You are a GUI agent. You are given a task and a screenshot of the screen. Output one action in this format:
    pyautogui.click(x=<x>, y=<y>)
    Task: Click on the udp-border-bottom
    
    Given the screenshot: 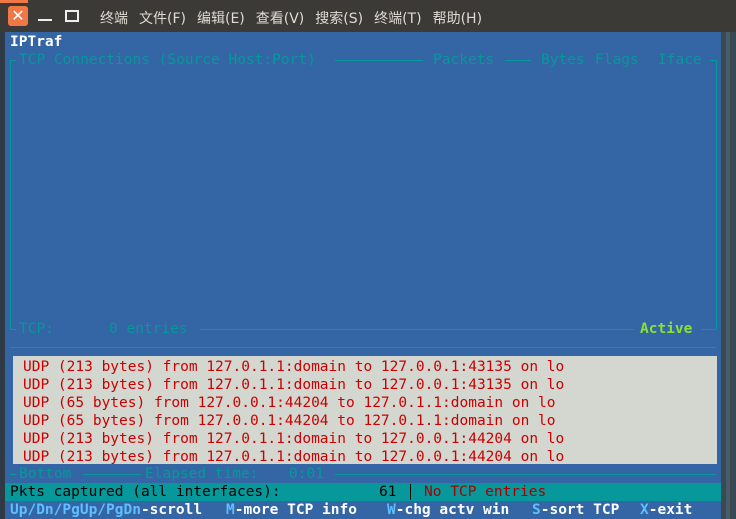 What is the action you would take?
    pyautogui.click(x=13, y=474)
    